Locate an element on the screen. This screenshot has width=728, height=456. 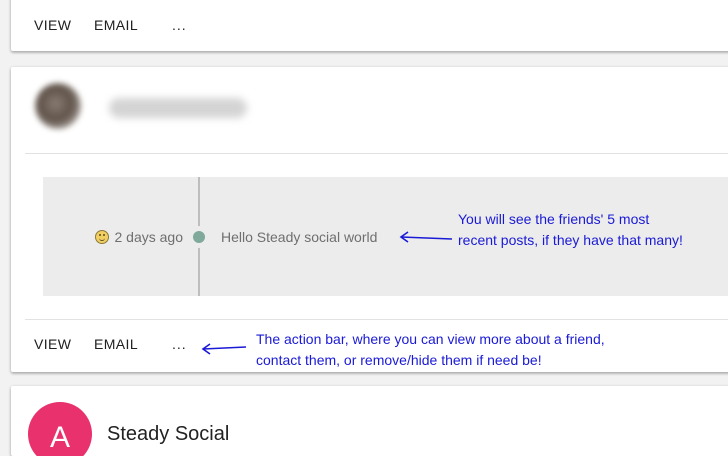
friend-name: Steady Social is located at coordinates (168, 434).